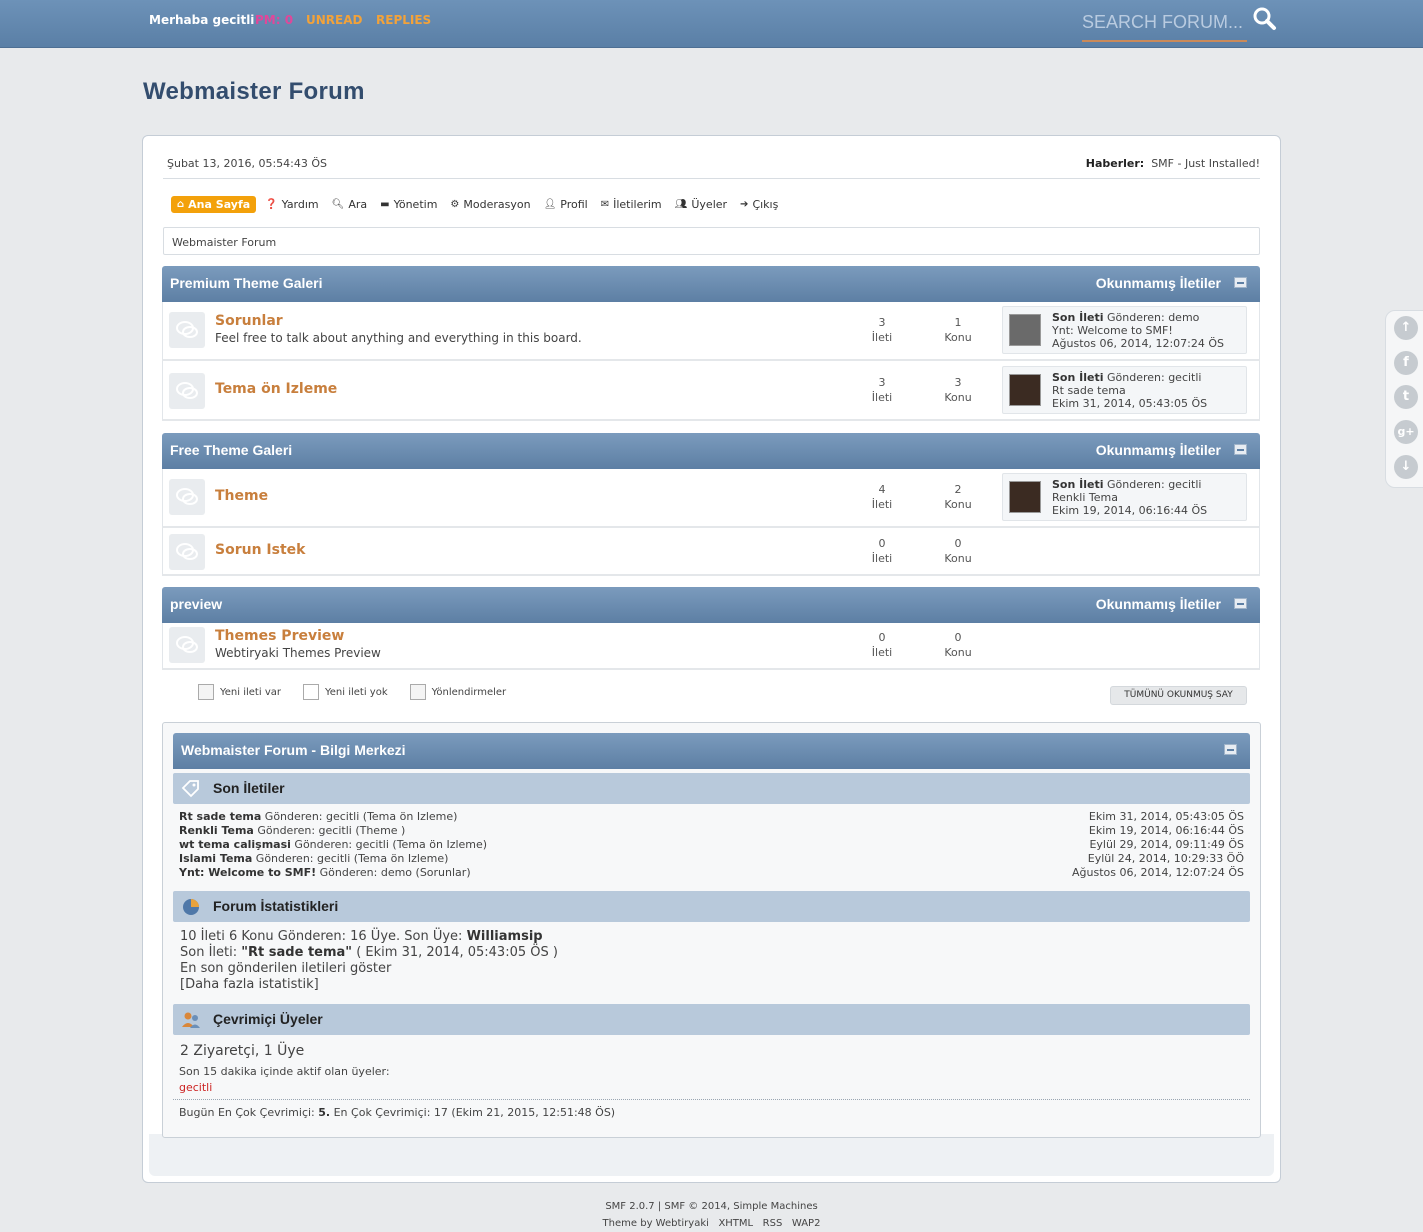  What do you see at coordinates (241, 496) in the screenshot?
I see `board-link: Theme` at bounding box center [241, 496].